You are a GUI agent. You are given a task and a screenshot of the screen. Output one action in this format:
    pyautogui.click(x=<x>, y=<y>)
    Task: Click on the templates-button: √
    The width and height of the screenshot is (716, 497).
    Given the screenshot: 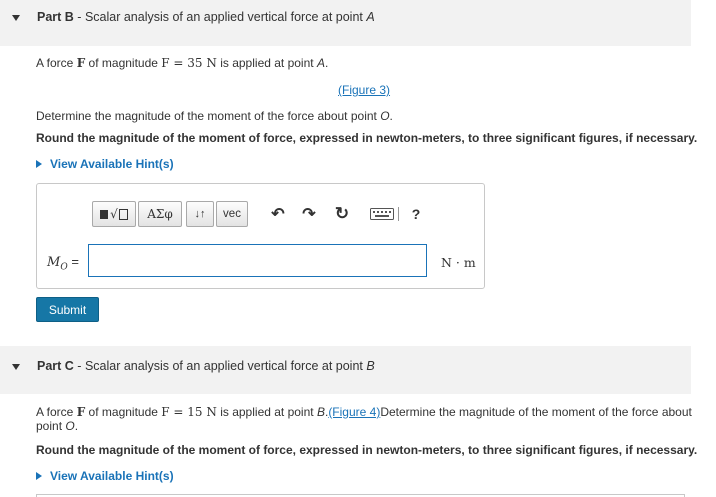 What is the action you would take?
    pyautogui.click(x=114, y=214)
    